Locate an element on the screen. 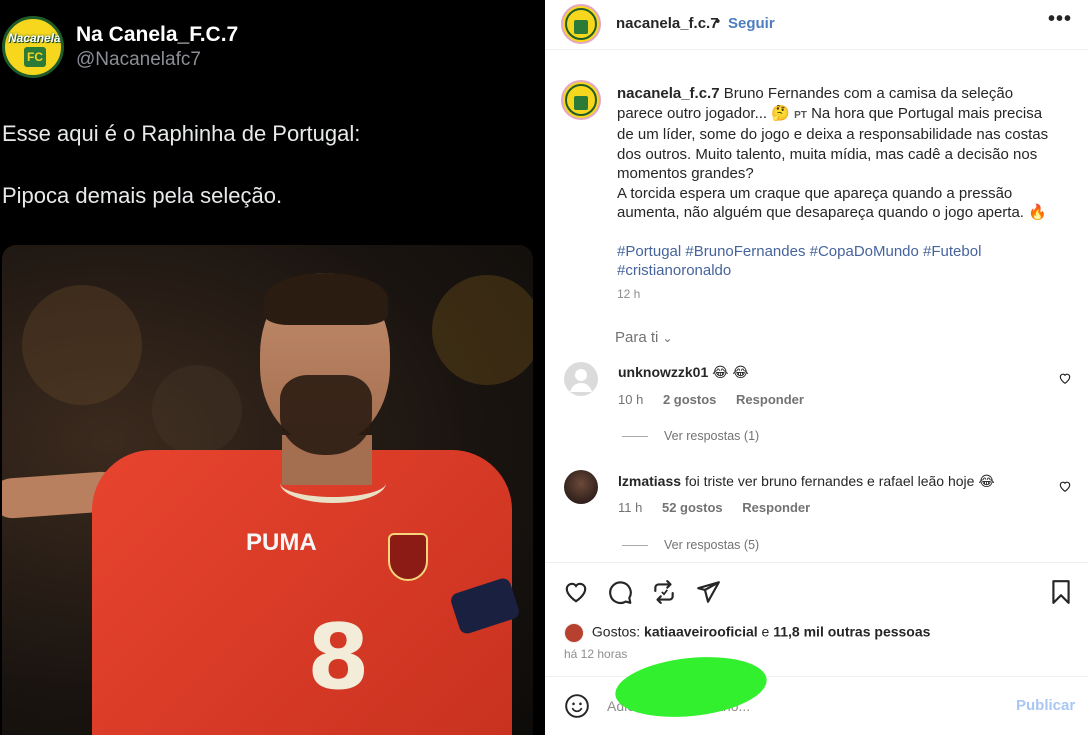 The height and width of the screenshot is (735, 1088). tweet-avatar: Nacanela FC is located at coordinates (33, 47).